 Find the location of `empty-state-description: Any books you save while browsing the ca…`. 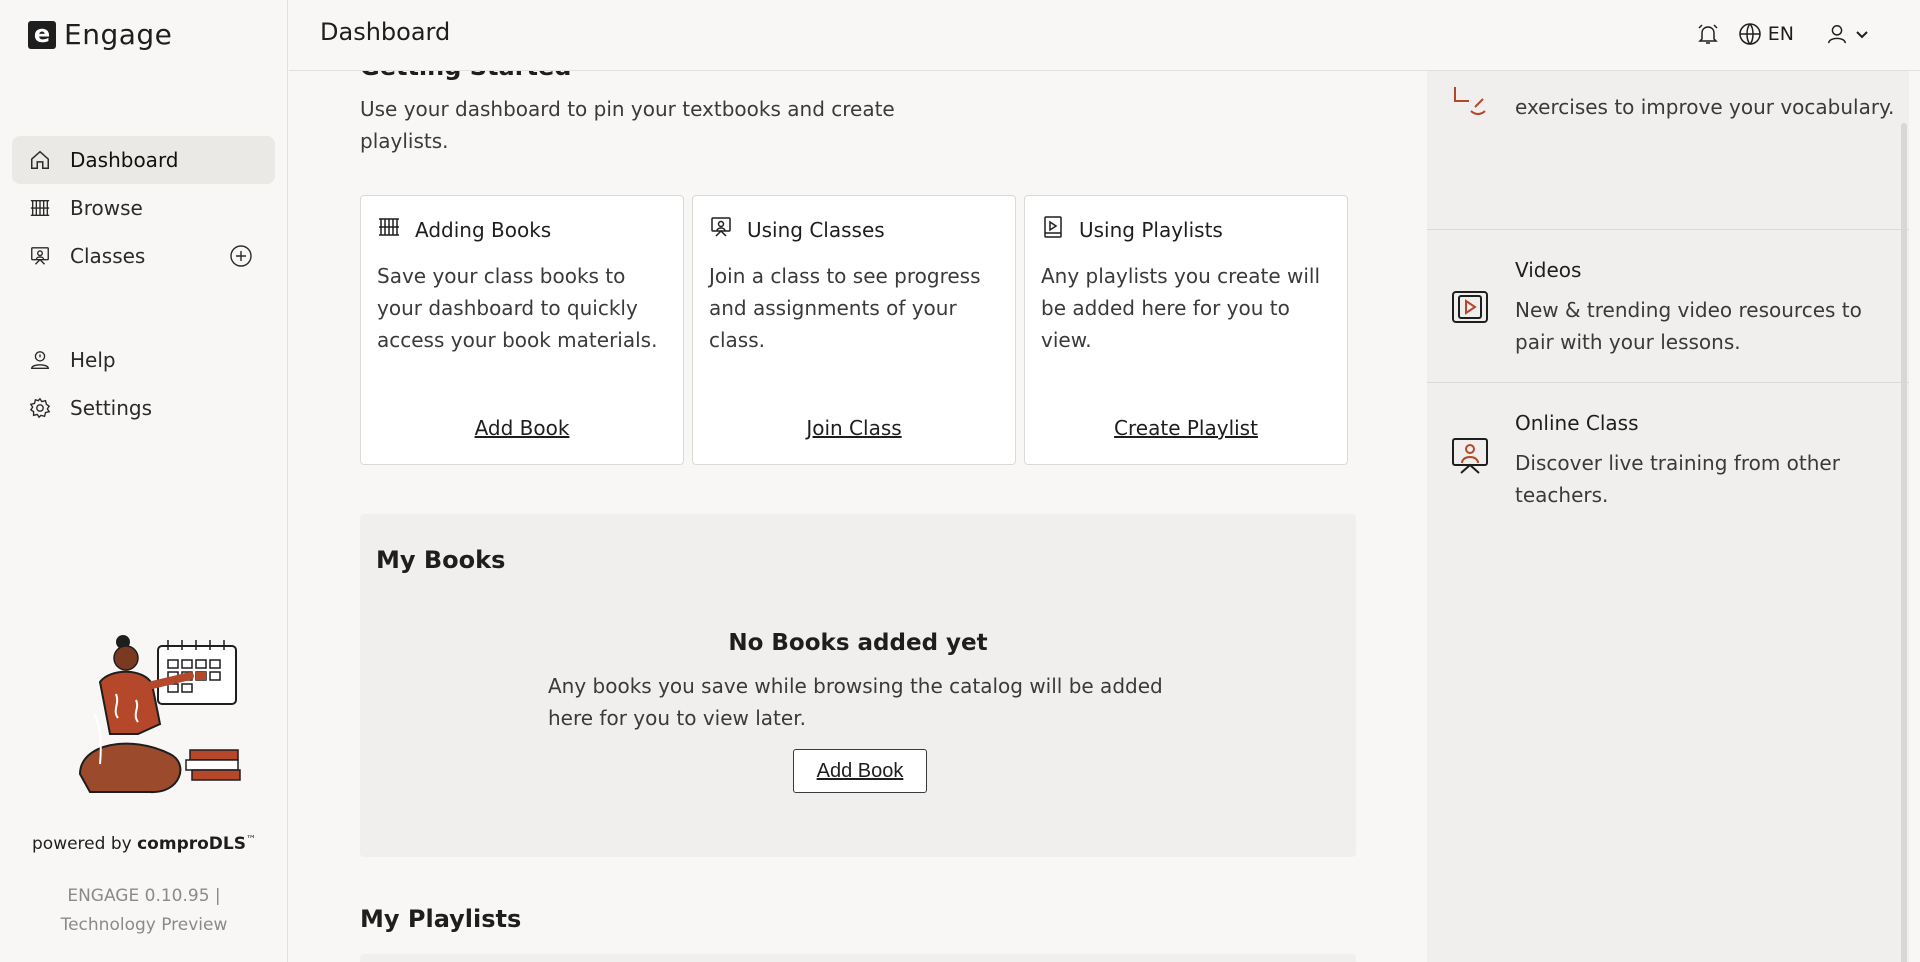

empty-state-description: Any books you save while browsing the ca… is located at coordinates (855, 702).